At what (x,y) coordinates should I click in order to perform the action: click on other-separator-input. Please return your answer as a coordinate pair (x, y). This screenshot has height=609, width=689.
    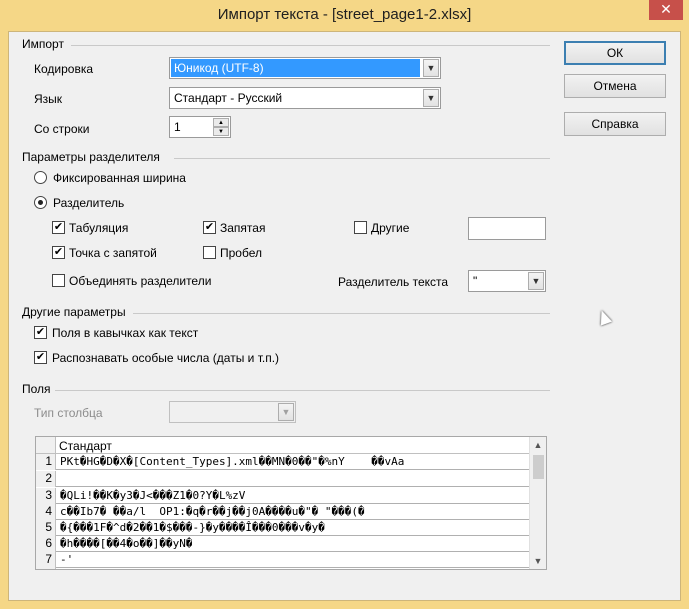
    Looking at the image, I should click on (507, 228).